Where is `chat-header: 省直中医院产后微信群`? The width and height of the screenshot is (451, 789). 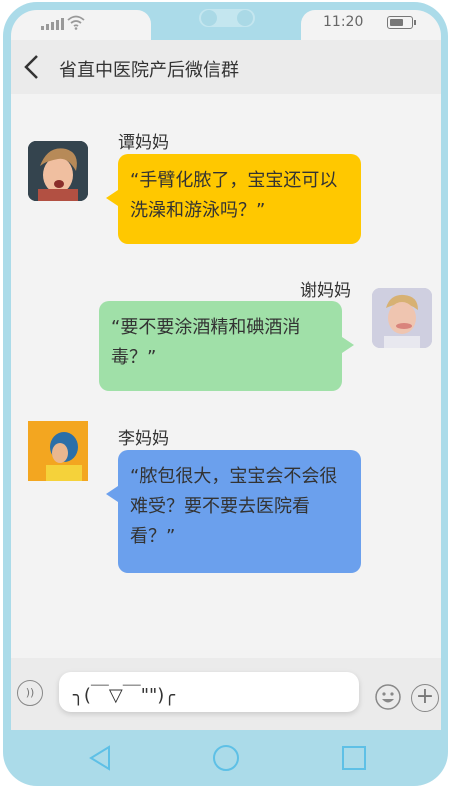
chat-header: 省直中医院产后微信群 is located at coordinates (226, 67).